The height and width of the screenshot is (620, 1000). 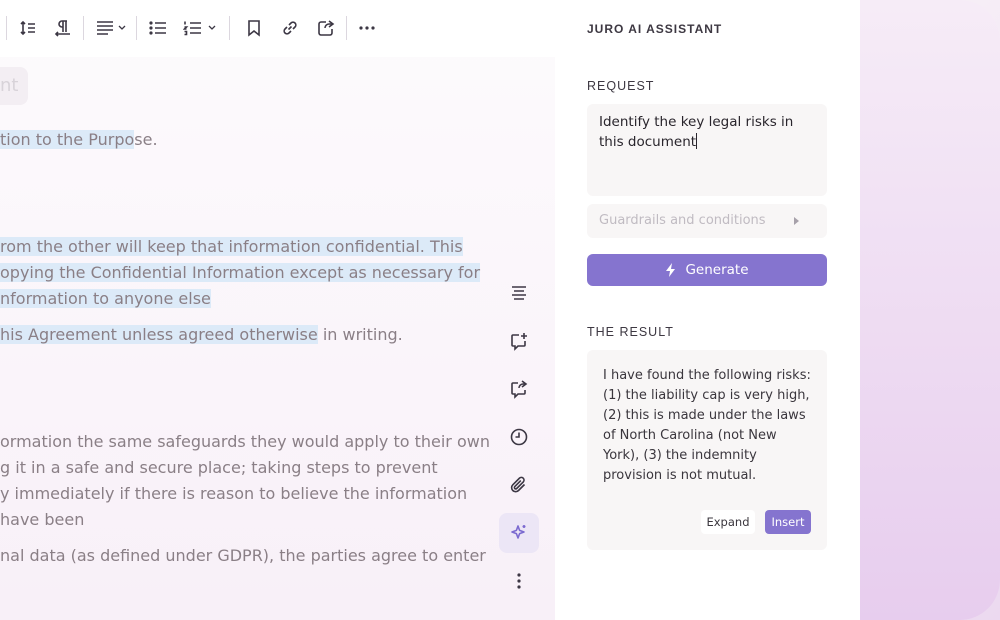 I want to click on attachment-icon, so click(x=519, y=485).